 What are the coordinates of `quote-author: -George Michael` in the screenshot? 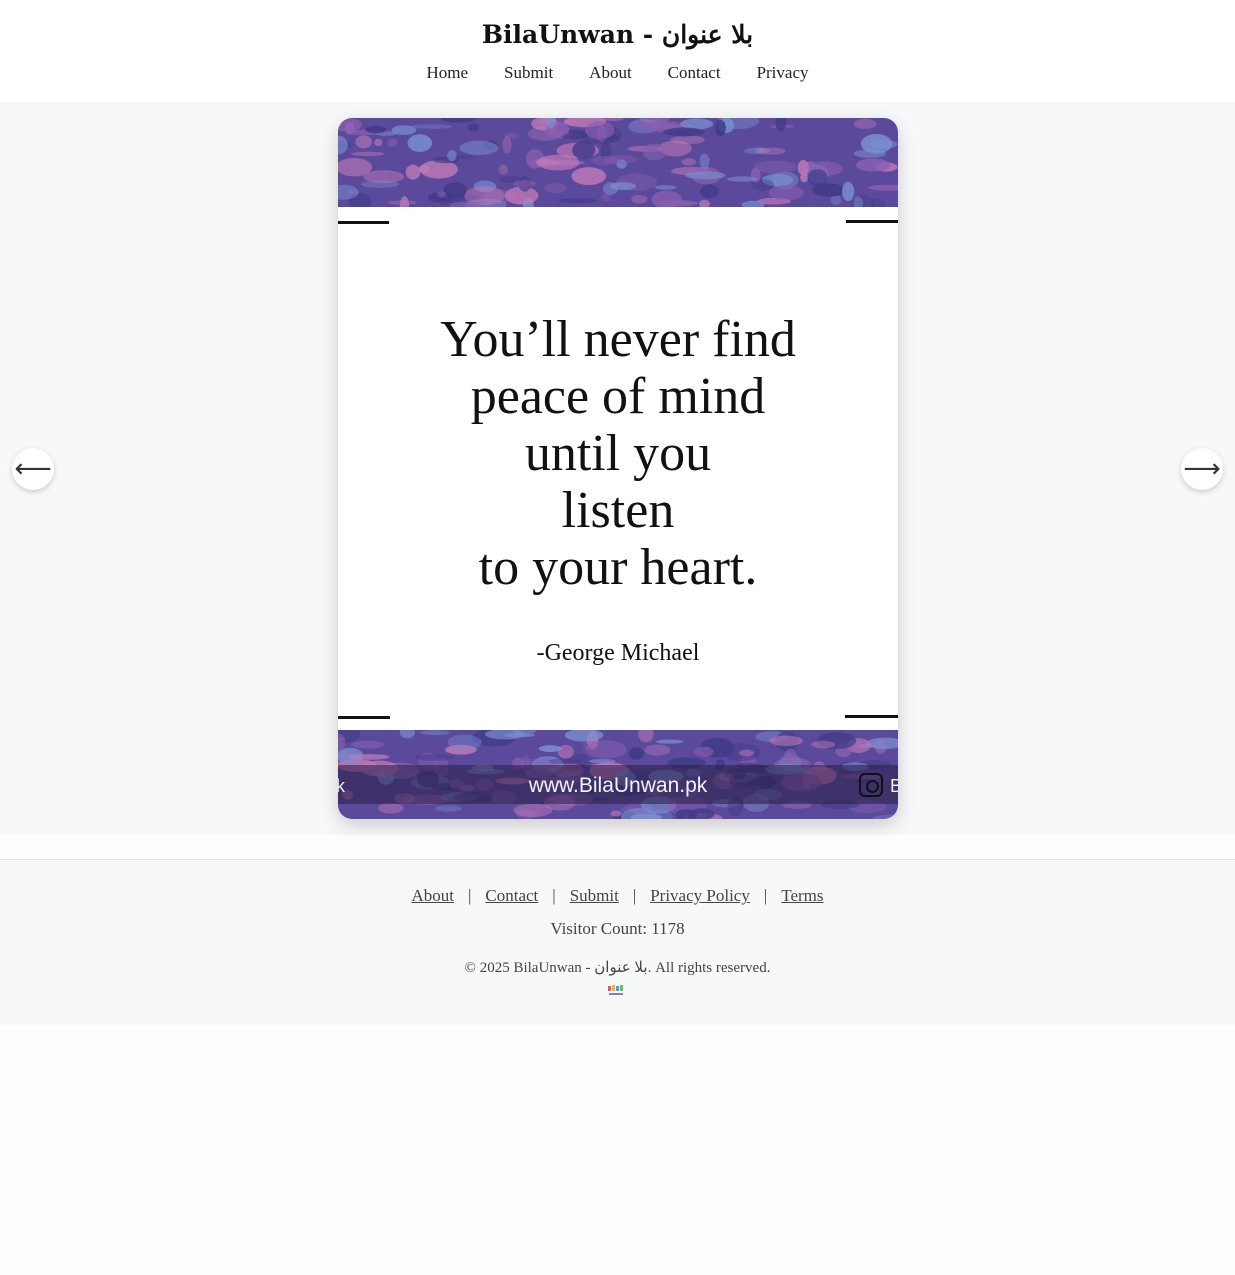 It's located at (618, 653).